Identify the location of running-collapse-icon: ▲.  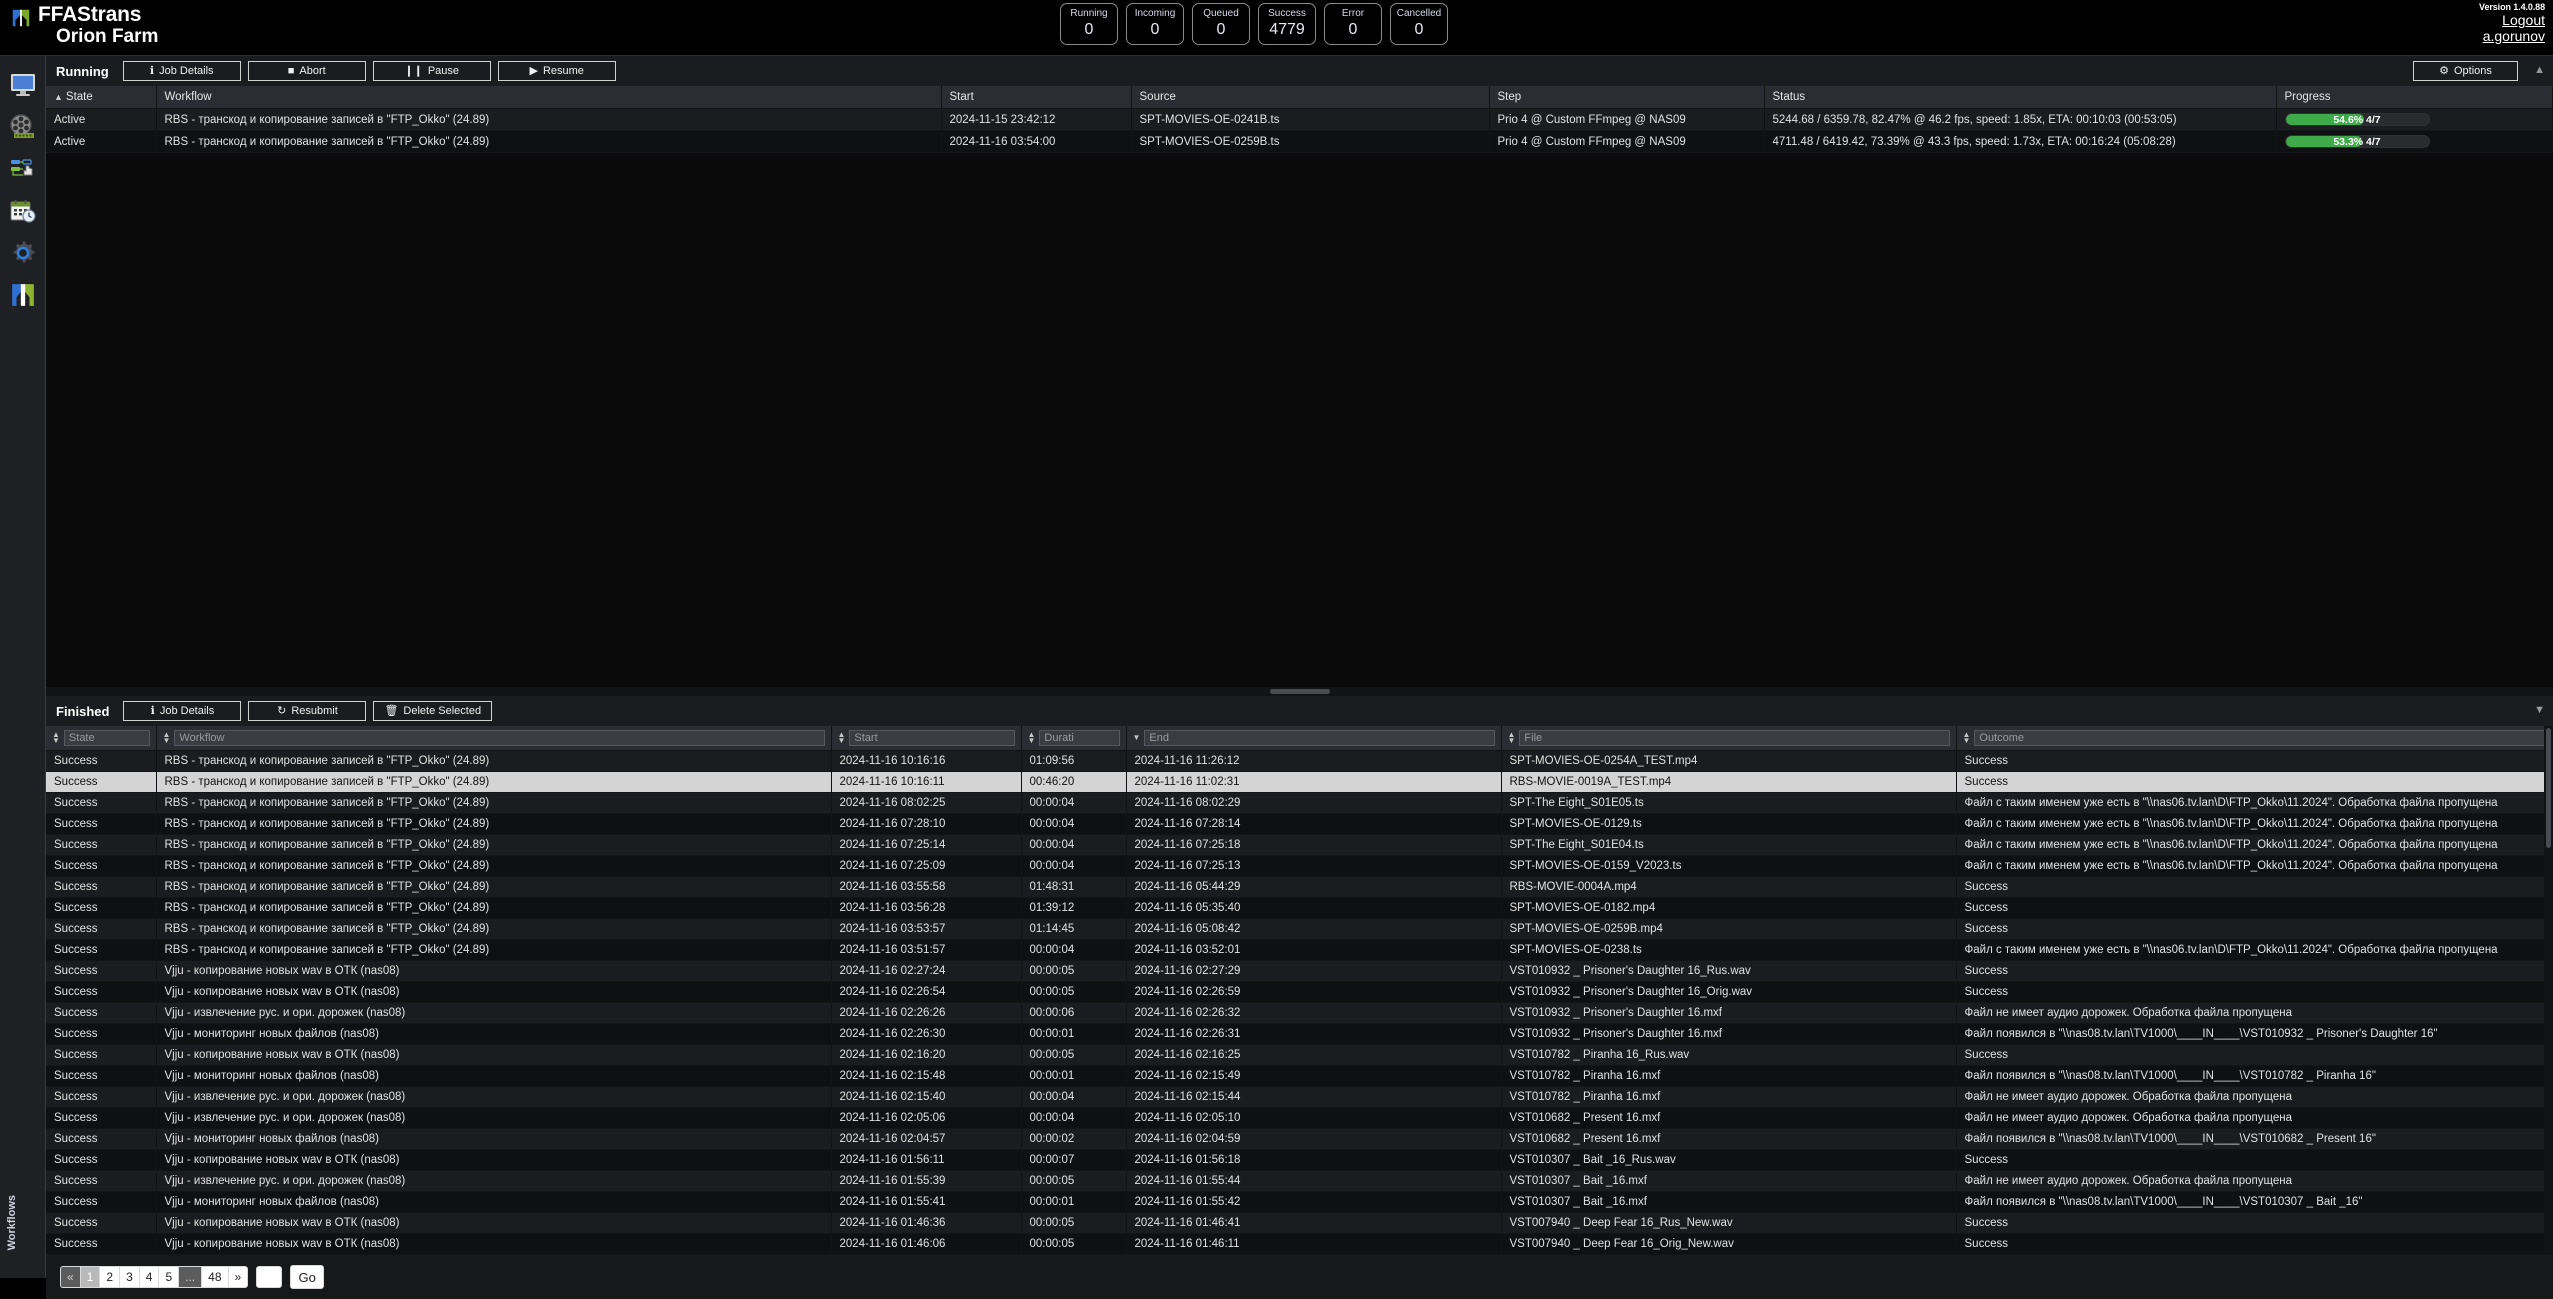
(2539, 70).